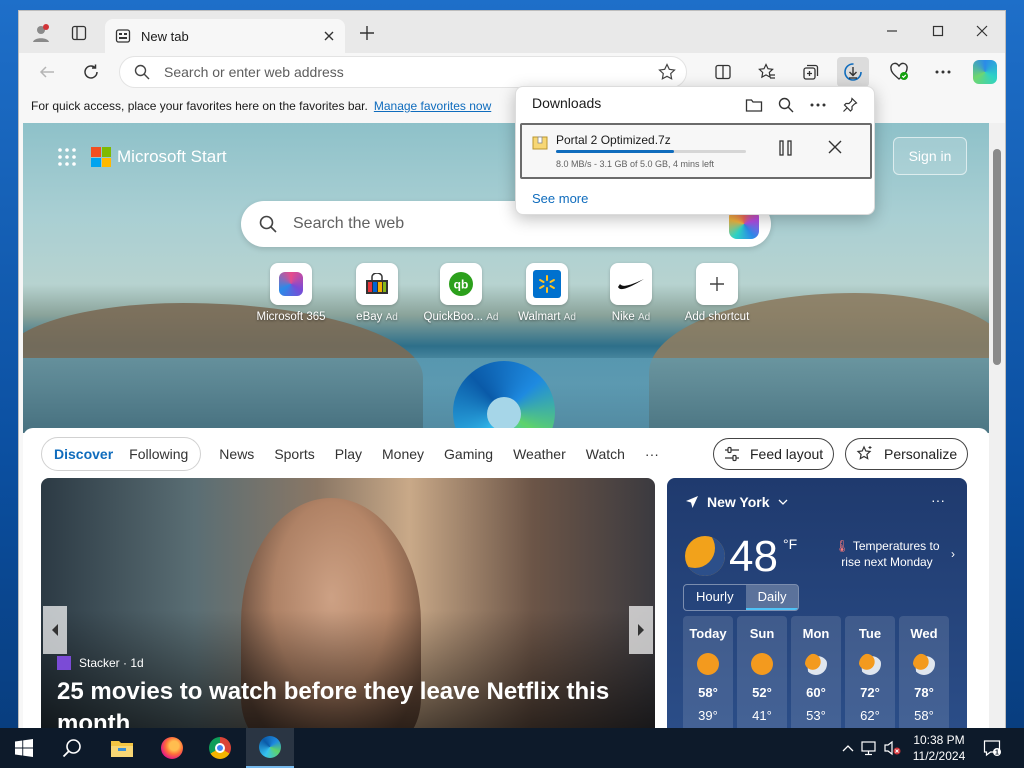 Image resolution: width=1024 pixels, height=768 pixels. What do you see at coordinates (377, 293) in the screenshot?
I see `shortcut-ebay: eBay Ad` at bounding box center [377, 293].